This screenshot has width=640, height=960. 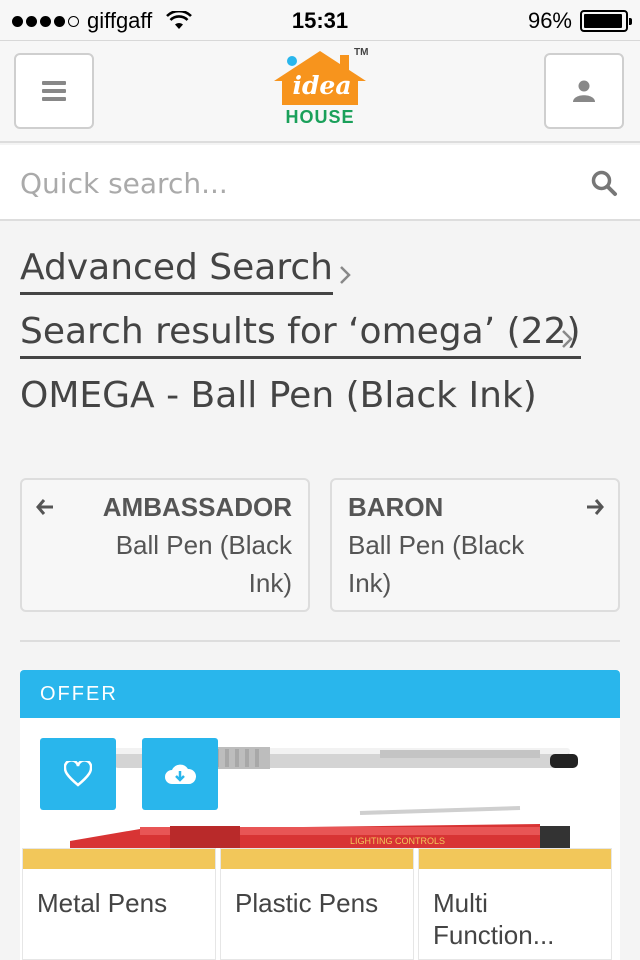 I want to click on search-input, so click(x=300, y=183).